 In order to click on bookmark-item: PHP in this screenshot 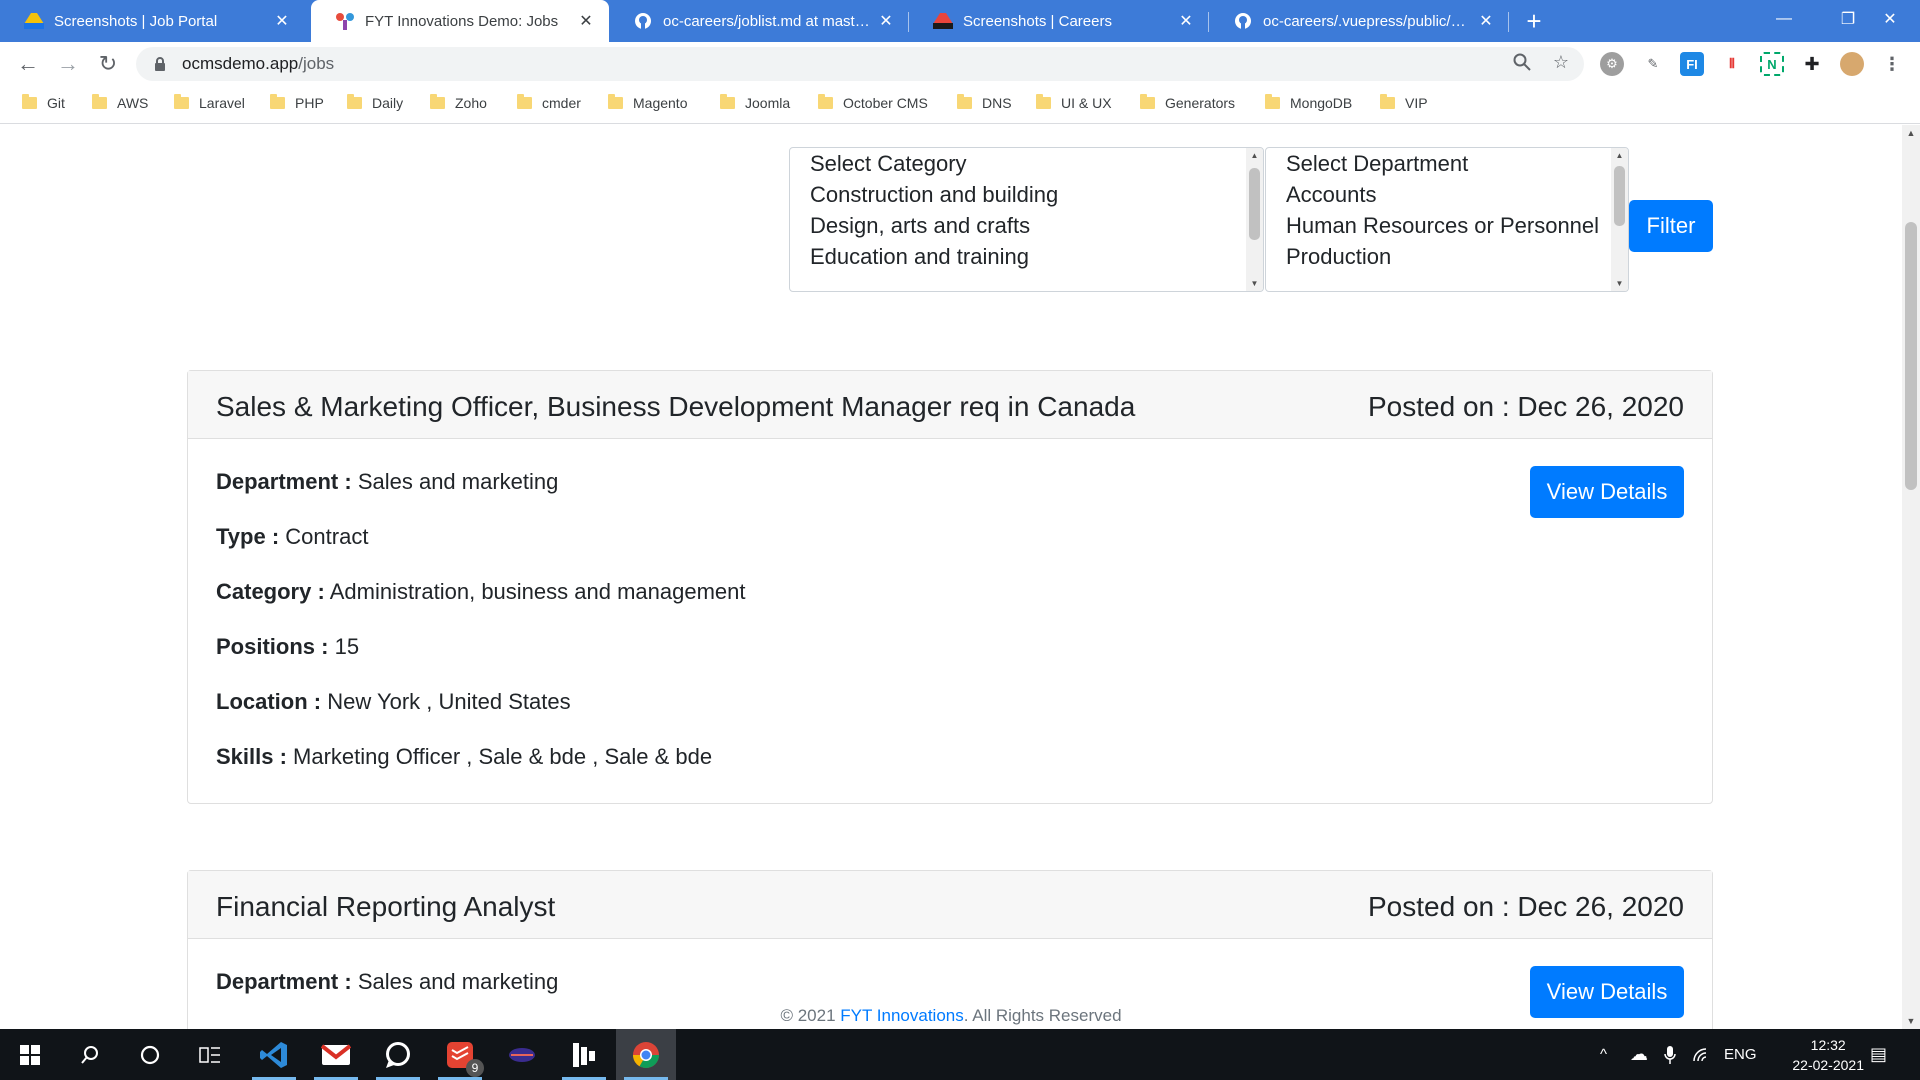, I will do `click(297, 102)`.